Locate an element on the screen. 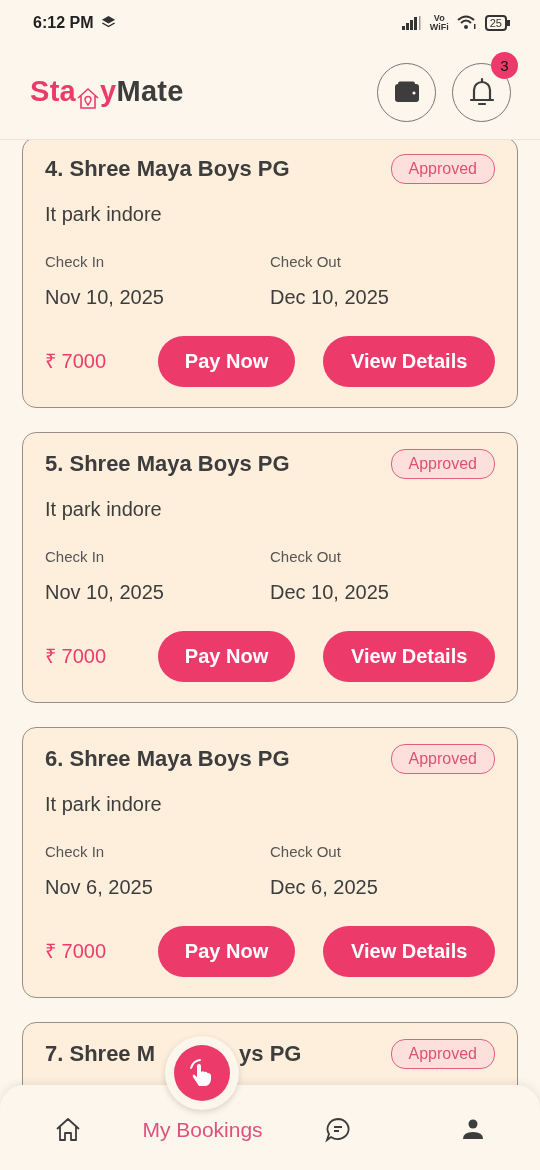 Image resolution: width=540 pixels, height=1170 pixels. nav-bookings-button: My Bookings is located at coordinates (202, 1129).